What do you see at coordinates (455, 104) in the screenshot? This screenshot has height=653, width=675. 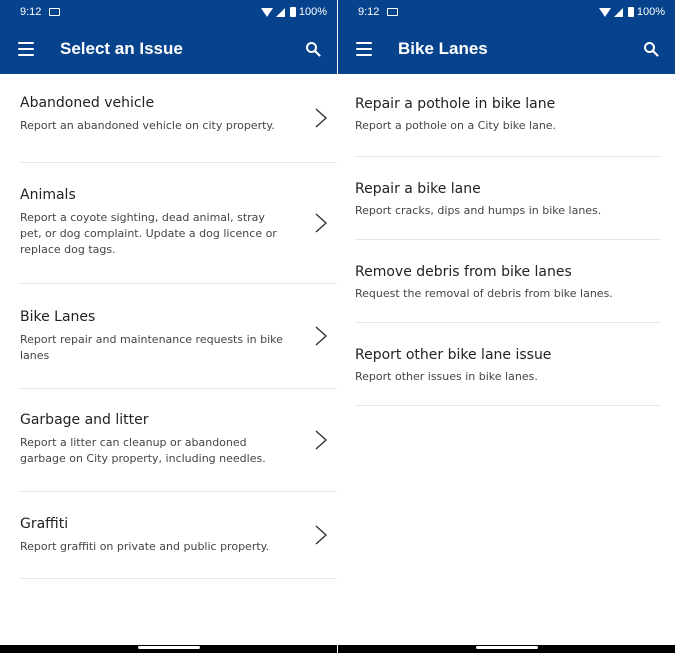 I see `item-title: Repair a pothole in bike lane` at bounding box center [455, 104].